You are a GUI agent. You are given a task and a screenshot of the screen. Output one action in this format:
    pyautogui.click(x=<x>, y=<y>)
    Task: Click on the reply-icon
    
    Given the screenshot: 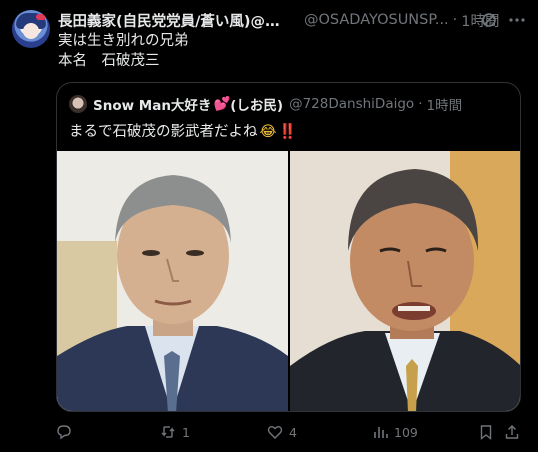 What is the action you would take?
    pyautogui.click(x=64, y=432)
    